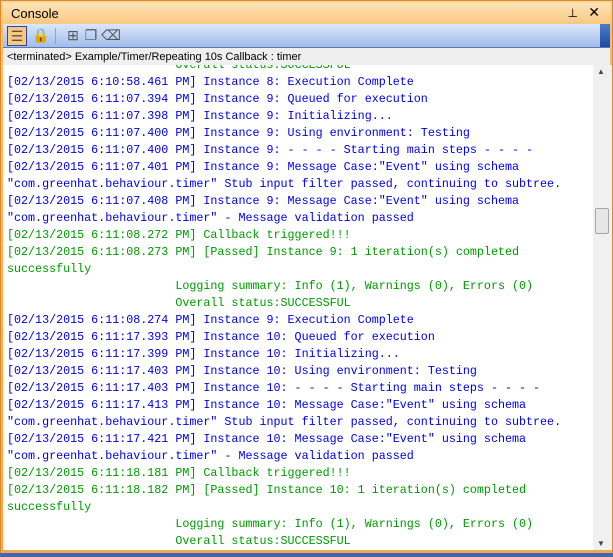 The image size is (613, 557). Describe the element at coordinates (601, 71) in the screenshot. I see `scroll-up-arrow-icon: ▲` at that location.